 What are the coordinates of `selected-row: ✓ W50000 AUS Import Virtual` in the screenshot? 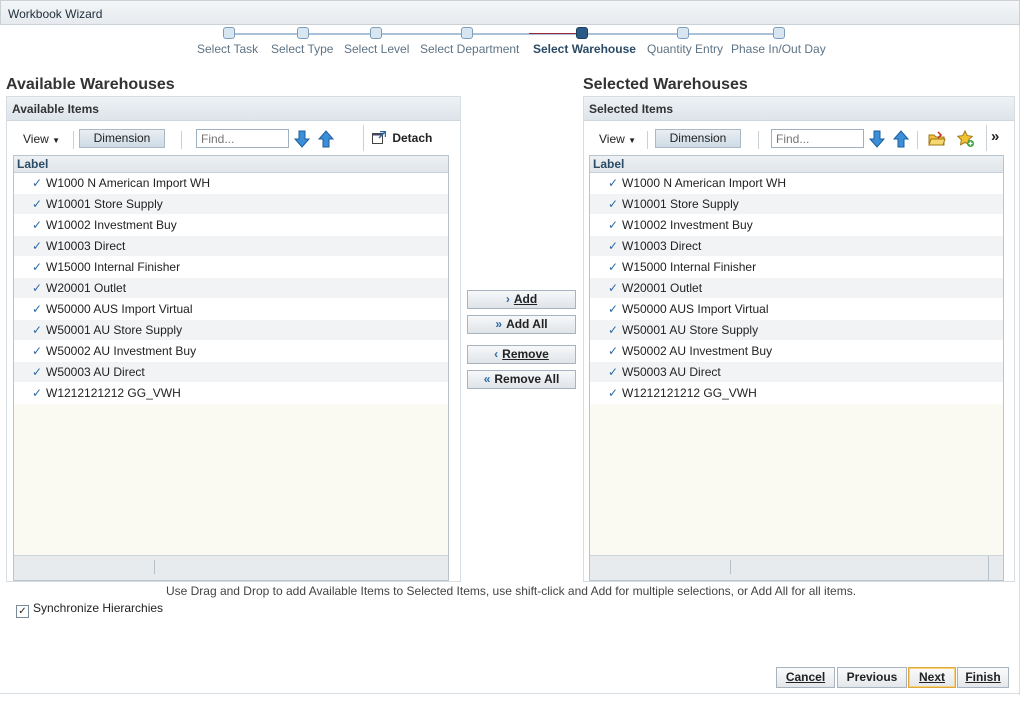 It's located at (796, 309).